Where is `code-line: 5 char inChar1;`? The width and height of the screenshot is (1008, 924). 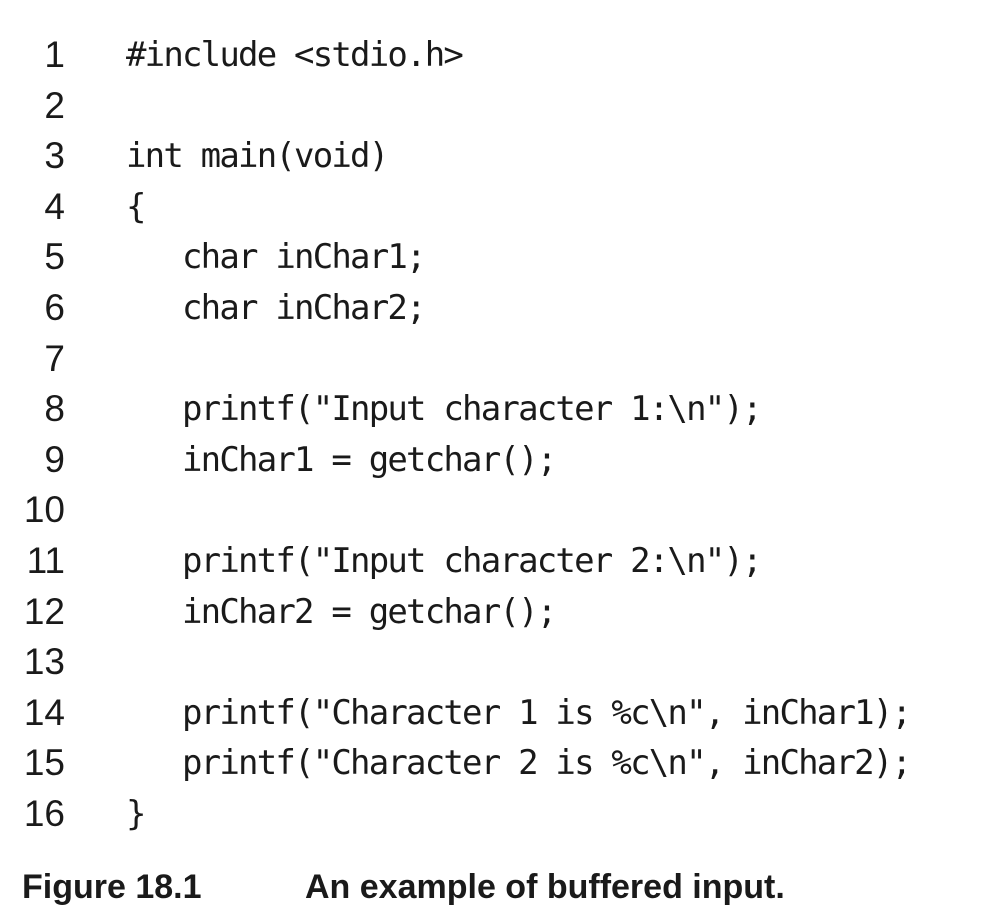
code-line: 5 char inChar1; is located at coordinates (504, 257).